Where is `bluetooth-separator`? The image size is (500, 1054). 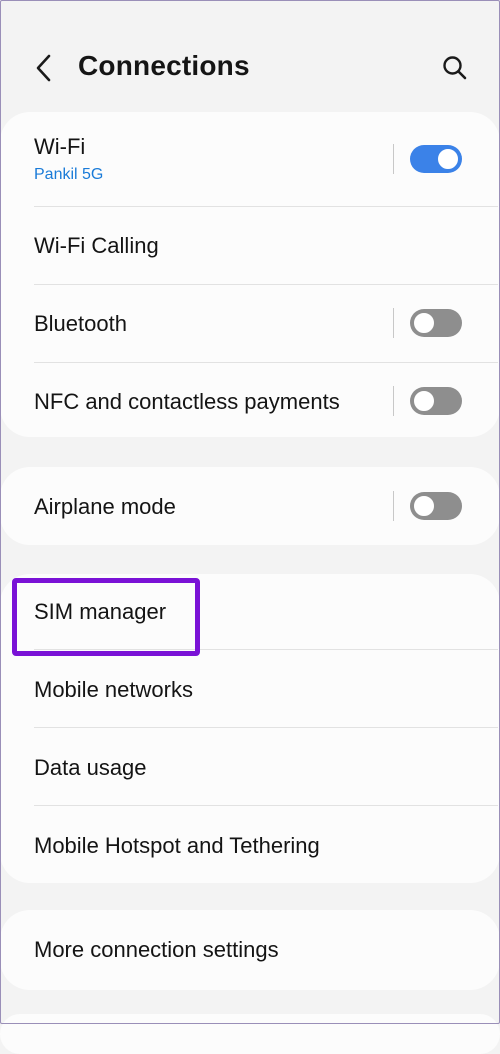 bluetooth-separator is located at coordinates (393, 323).